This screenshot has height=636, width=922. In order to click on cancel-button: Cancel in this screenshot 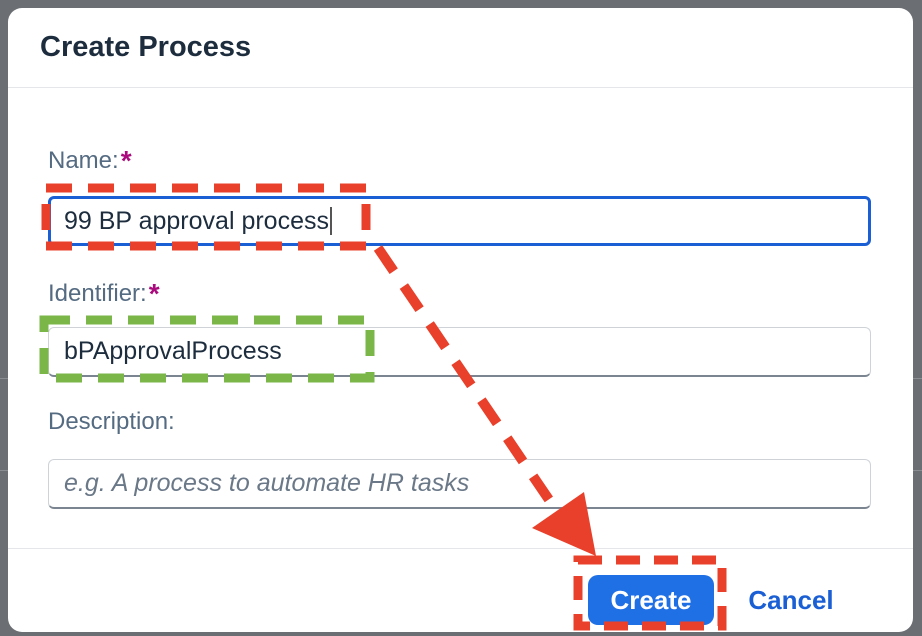, I will do `click(791, 600)`.